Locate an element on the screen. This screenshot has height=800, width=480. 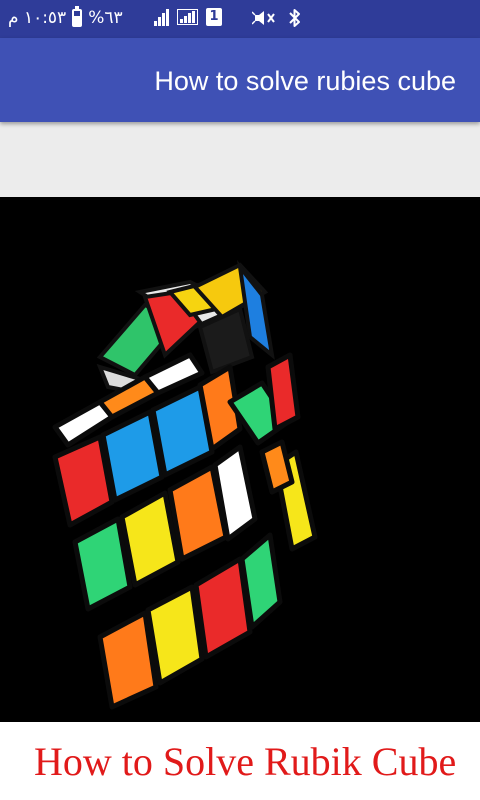
bluetooth-icon is located at coordinates (295, 20).